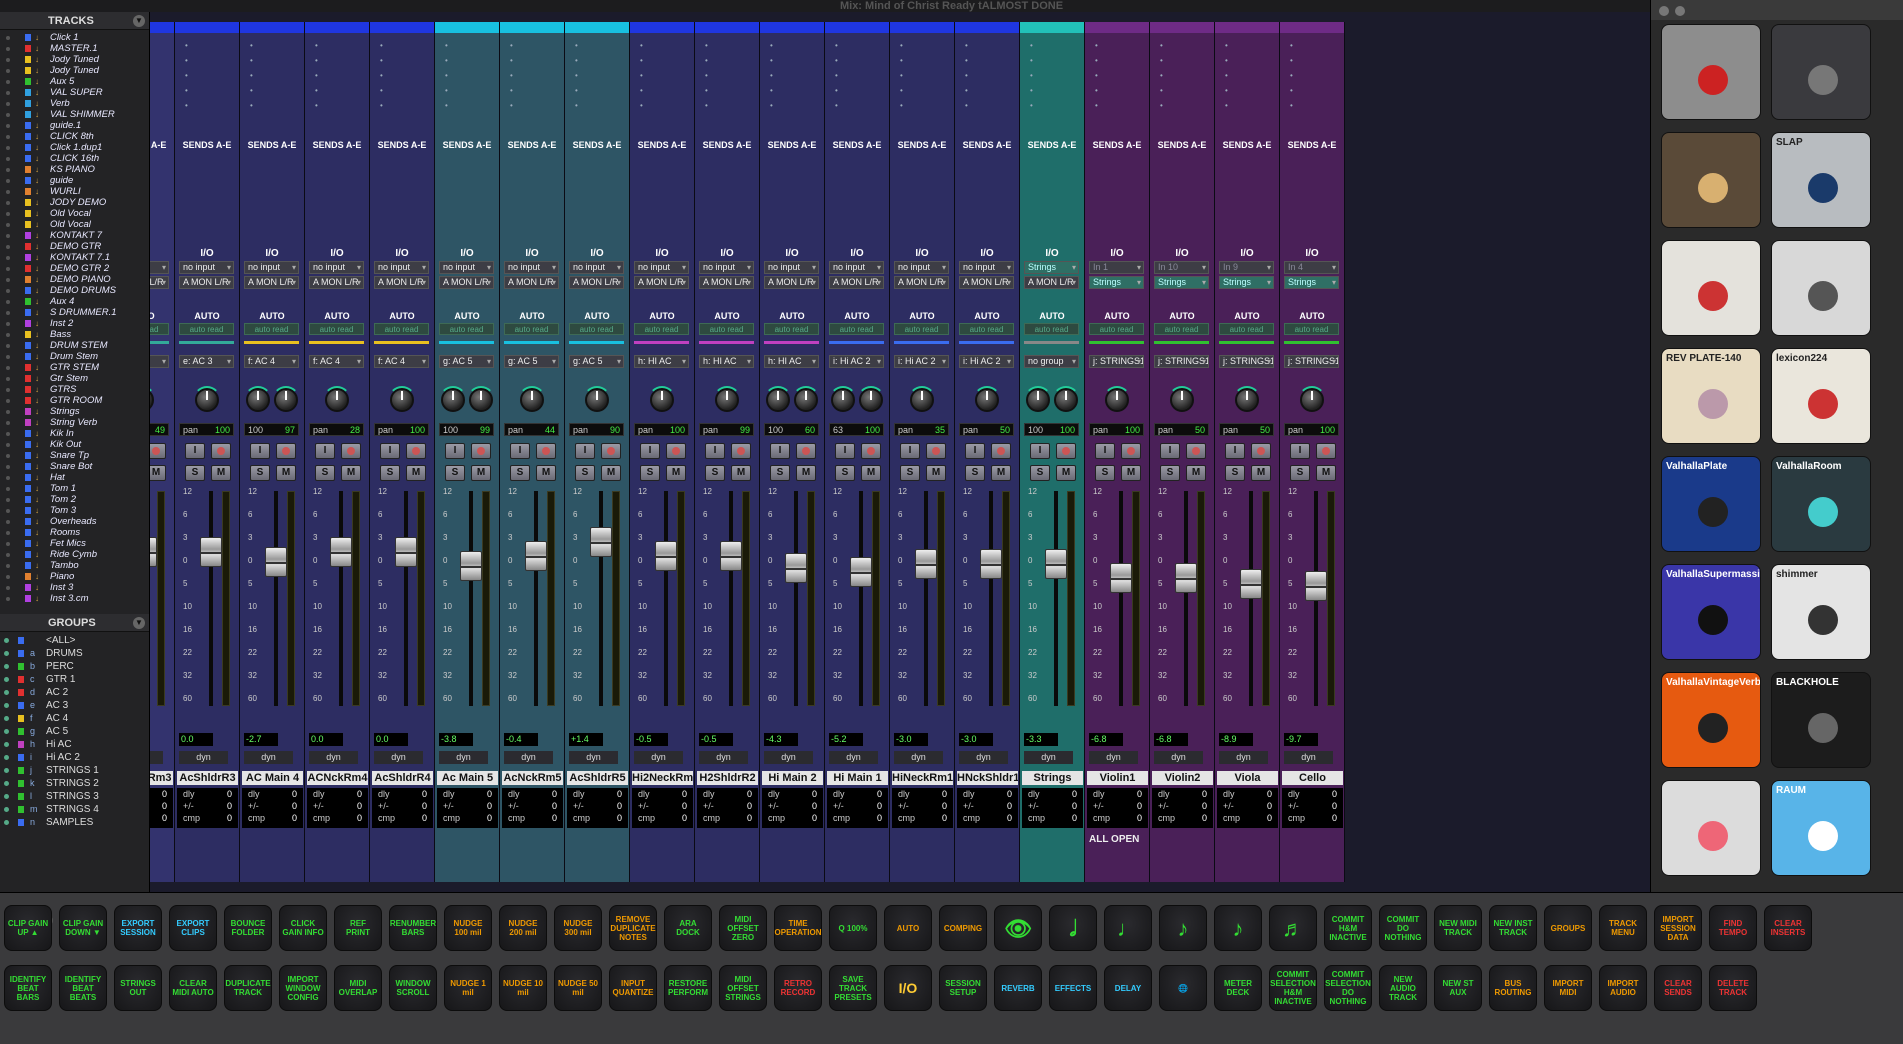  I want to click on track-list-item: ↓ MASTER.1, so click(74, 48).